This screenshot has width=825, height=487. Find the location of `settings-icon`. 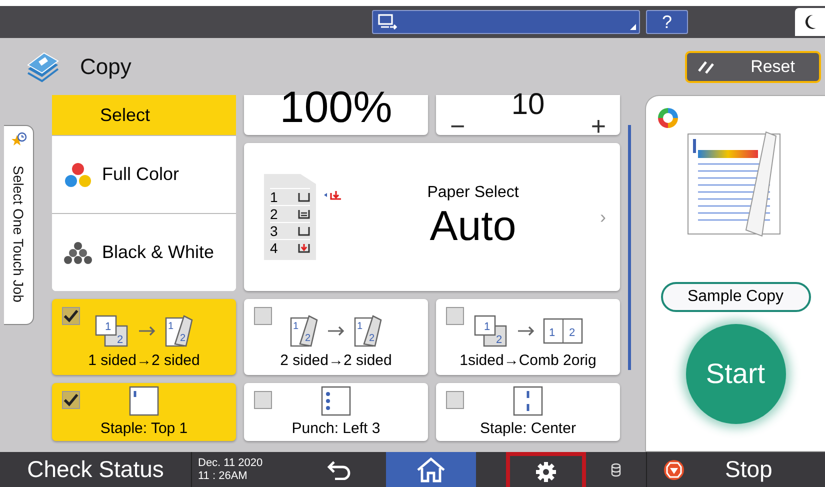

settings-icon is located at coordinates (546, 471).